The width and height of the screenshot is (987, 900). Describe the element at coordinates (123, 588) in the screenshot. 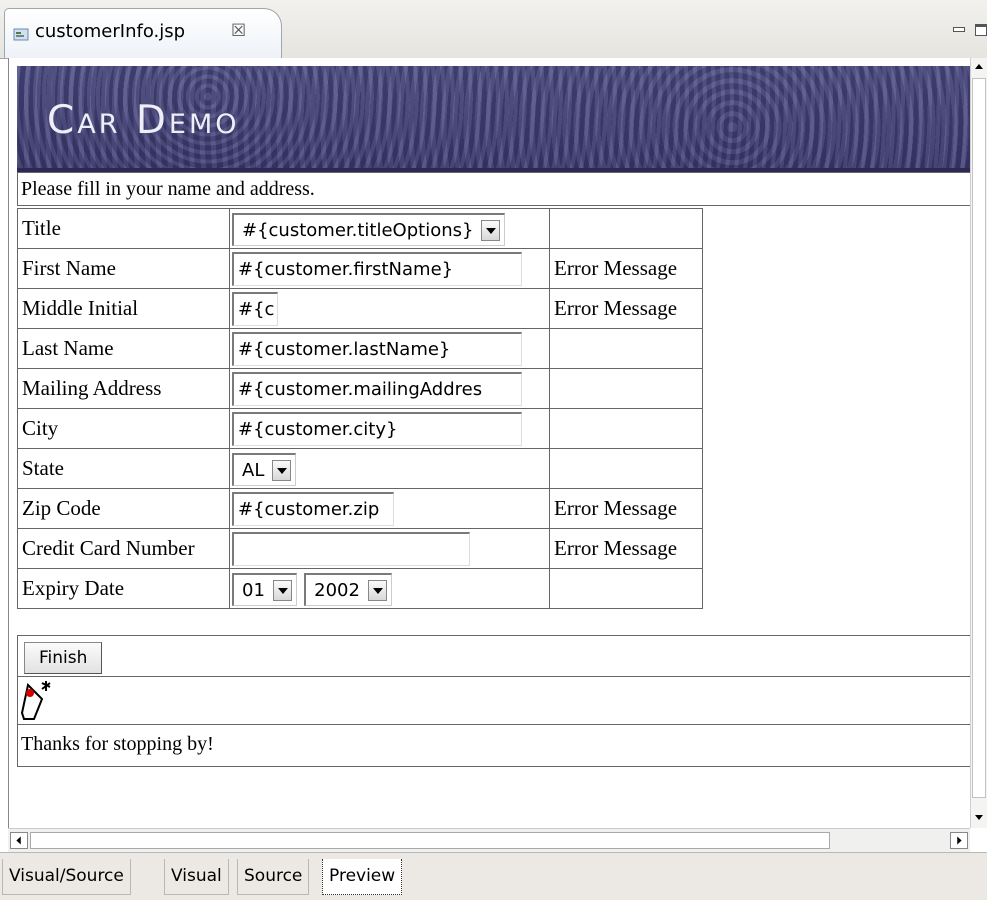

I see `expiry-date-label: Expiry Date` at that location.